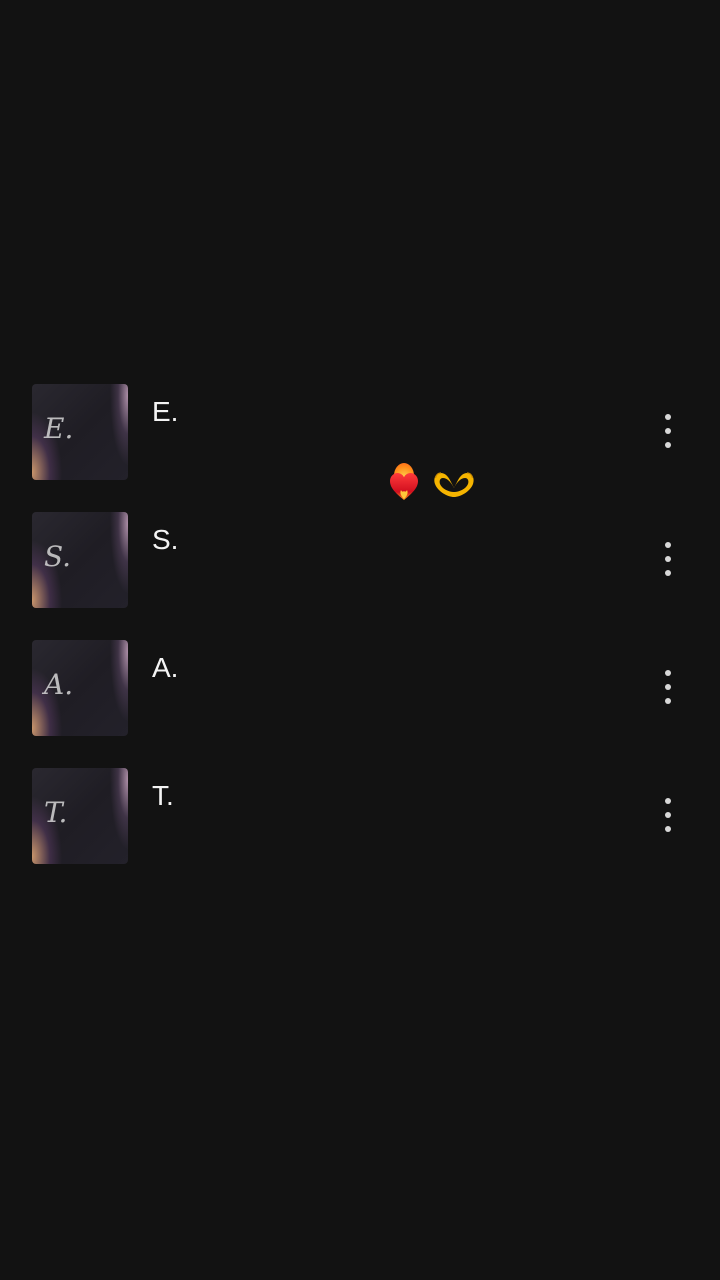 This screenshot has height=1280, width=720. Describe the element at coordinates (165, 667) in the screenshot. I see `list-item-title: A.` at that location.